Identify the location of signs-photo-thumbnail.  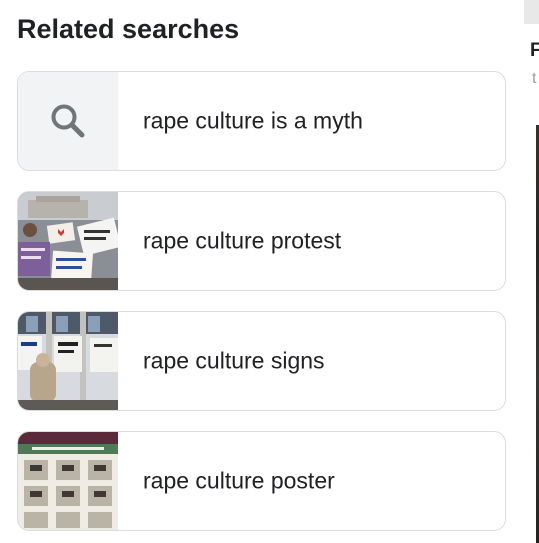
(68, 361).